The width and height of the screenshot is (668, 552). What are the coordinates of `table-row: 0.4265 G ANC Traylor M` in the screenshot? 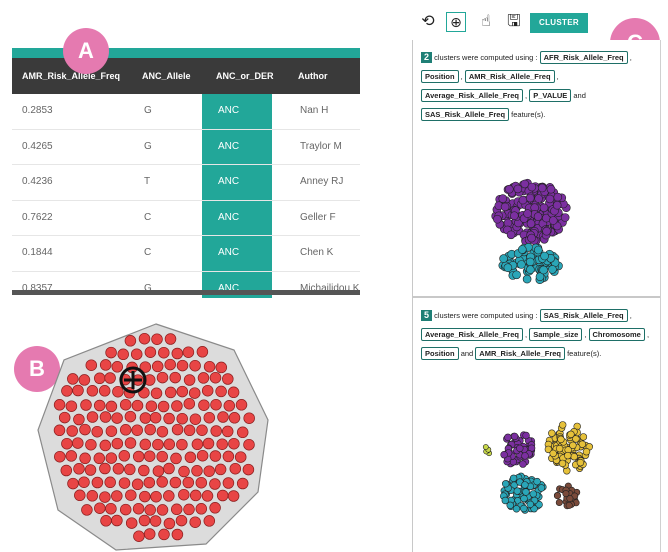 It's located at (186, 147).